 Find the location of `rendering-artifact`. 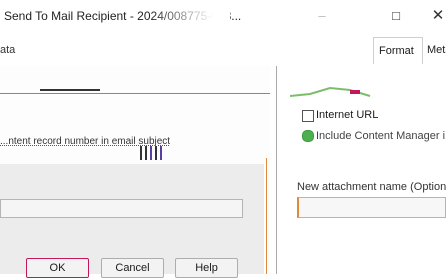

rendering-artifact is located at coordinates (70, 90).